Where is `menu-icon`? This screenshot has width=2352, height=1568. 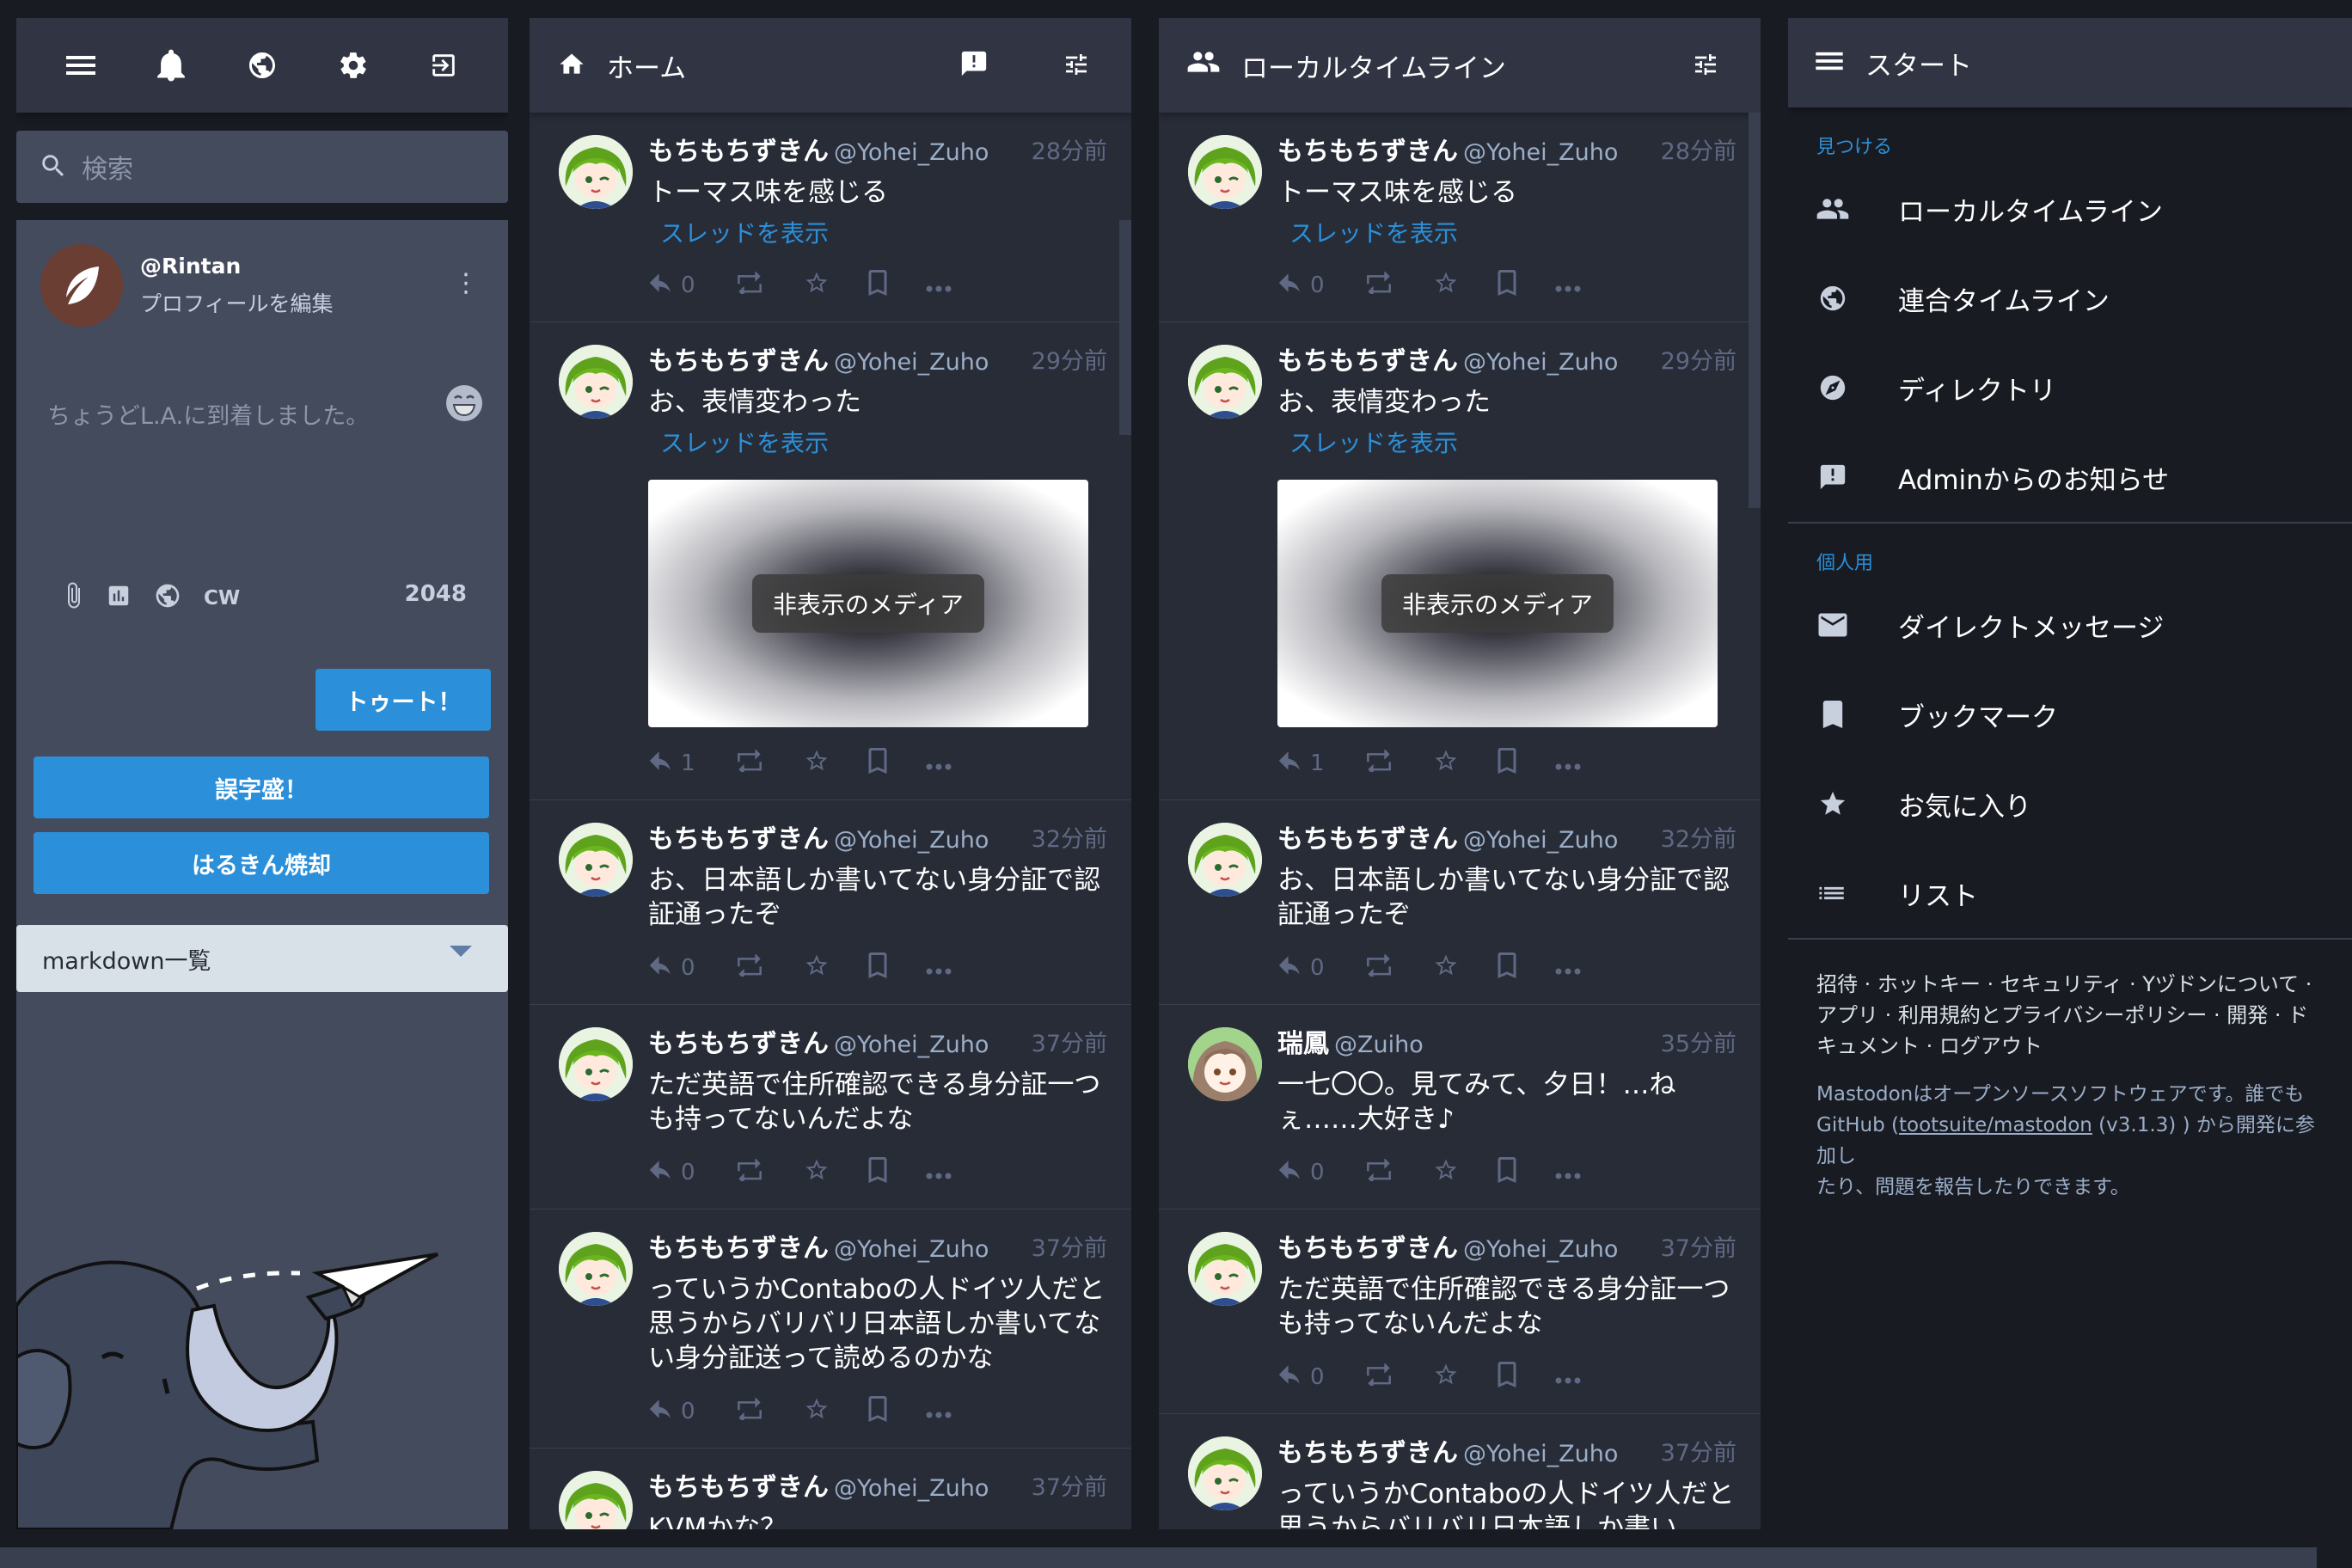
menu-icon is located at coordinates (81, 65).